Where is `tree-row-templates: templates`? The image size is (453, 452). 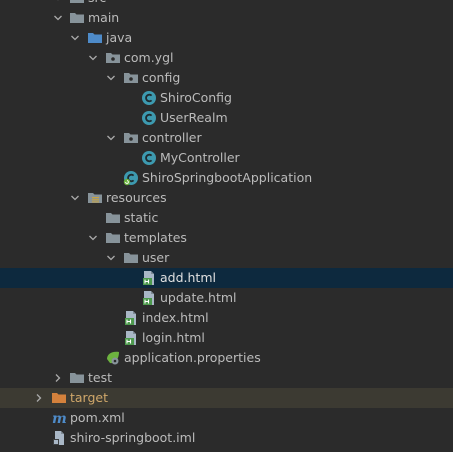 tree-row-templates: templates is located at coordinates (226, 238).